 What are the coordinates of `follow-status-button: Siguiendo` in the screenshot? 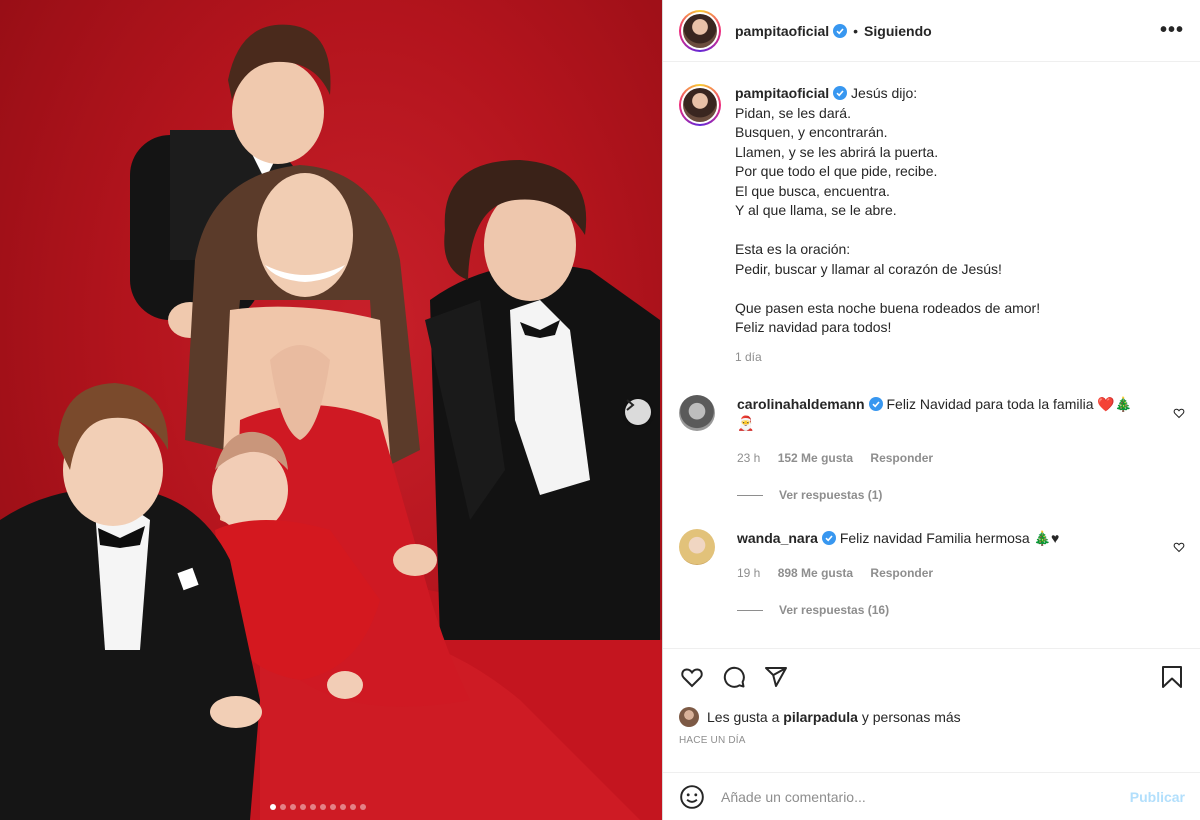 It's located at (898, 31).